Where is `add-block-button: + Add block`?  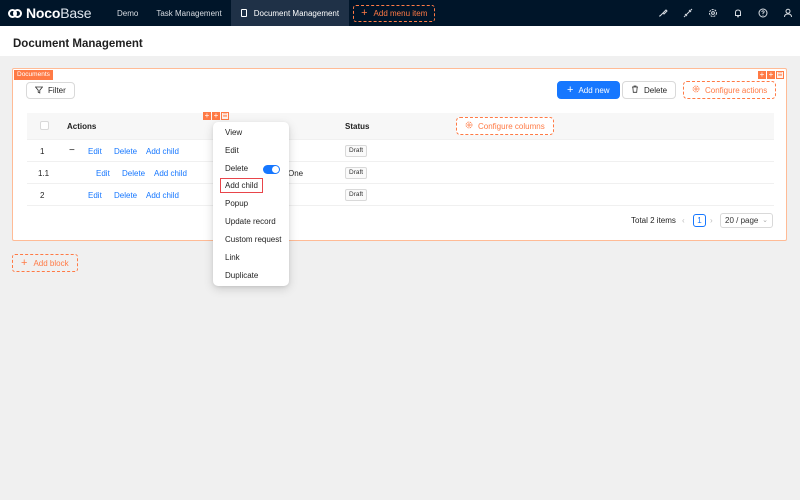 add-block-button: + Add block is located at coordinates (45, 263).